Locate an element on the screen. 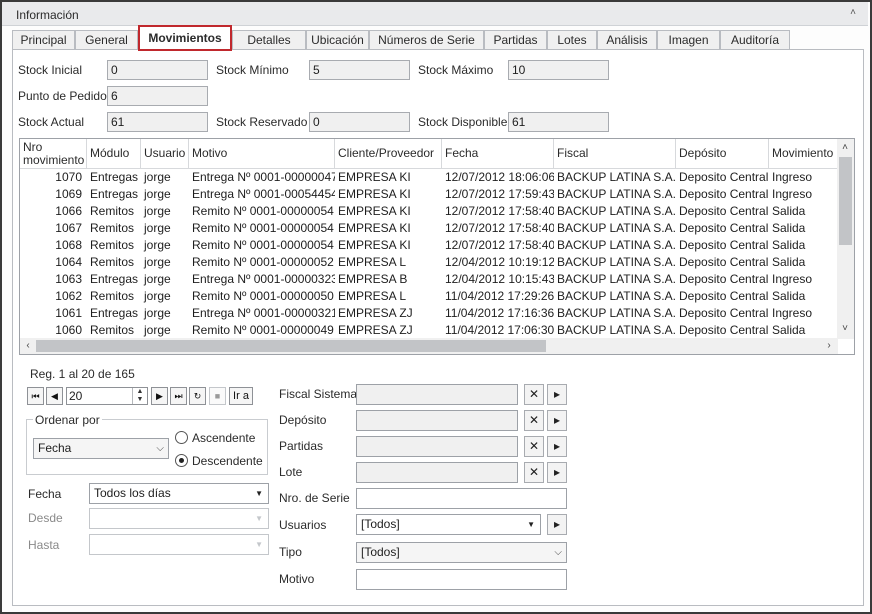 The width and height of the screenshot is (872, 614). col-nro-movimiento: Nro movimiento is located at coordinates (53, 154).